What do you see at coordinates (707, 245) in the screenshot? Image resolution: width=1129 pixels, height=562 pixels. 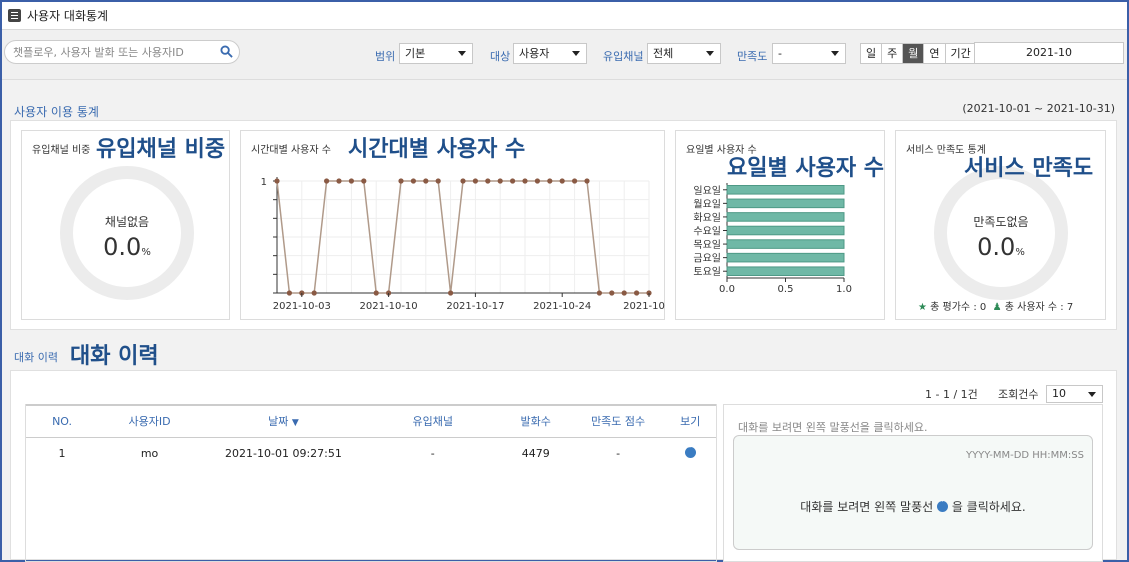 I see `category-label: 목요일` at bounding box center [707, 245].